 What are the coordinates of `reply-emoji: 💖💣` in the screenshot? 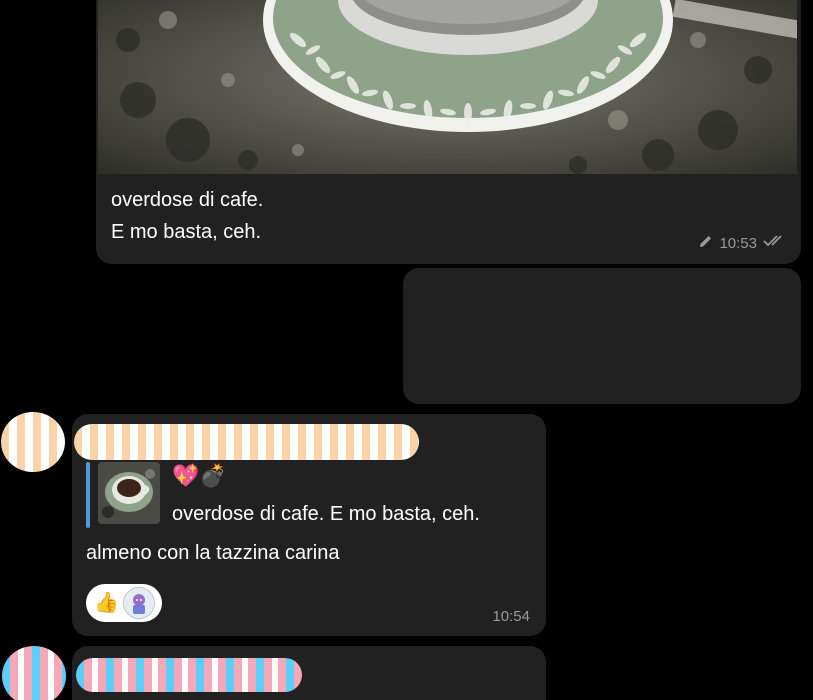 It's located at (199, 475).